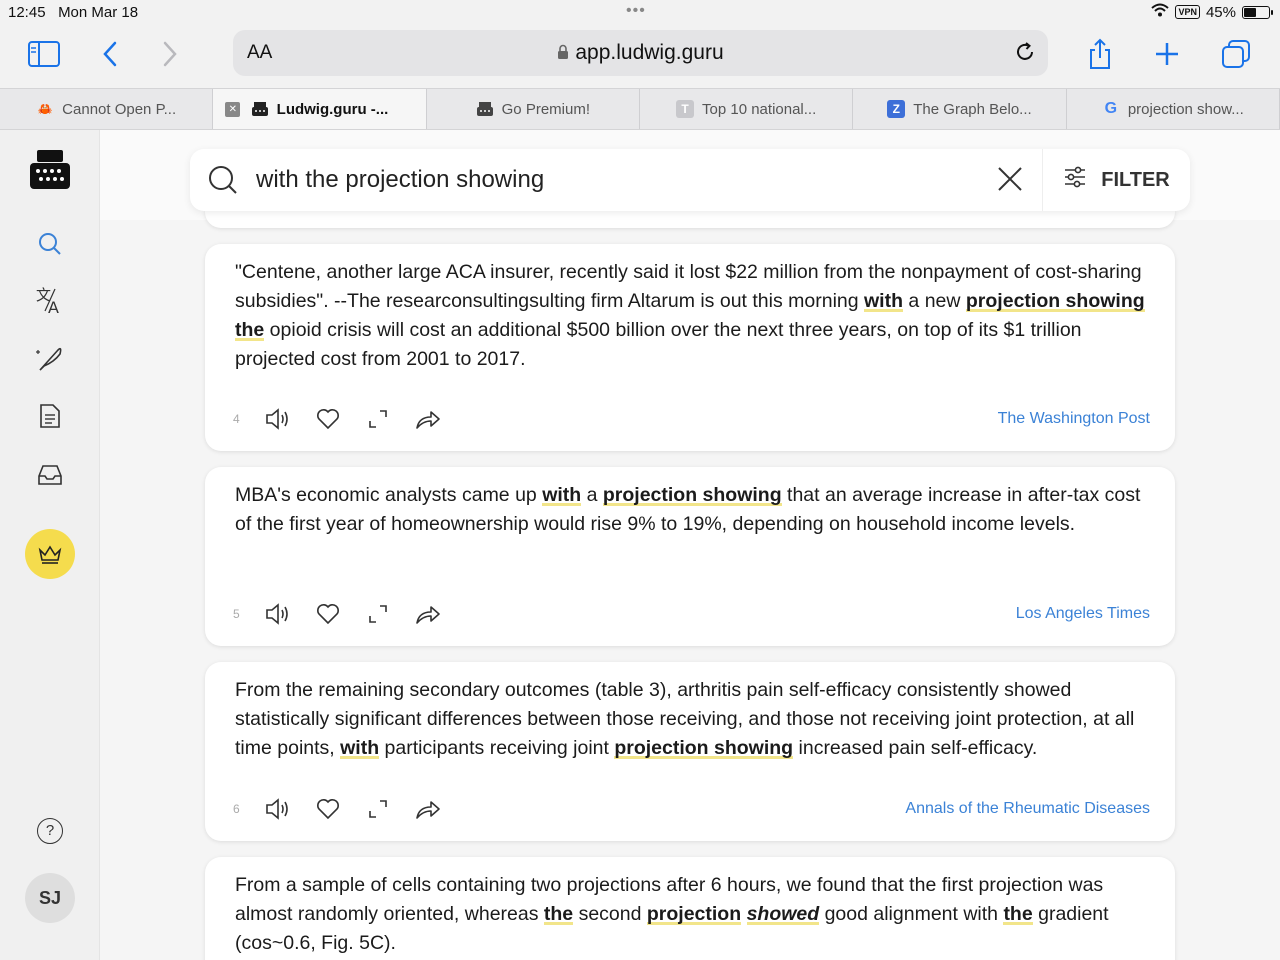  I want to click on sentence-text: a, so click(592, 495).